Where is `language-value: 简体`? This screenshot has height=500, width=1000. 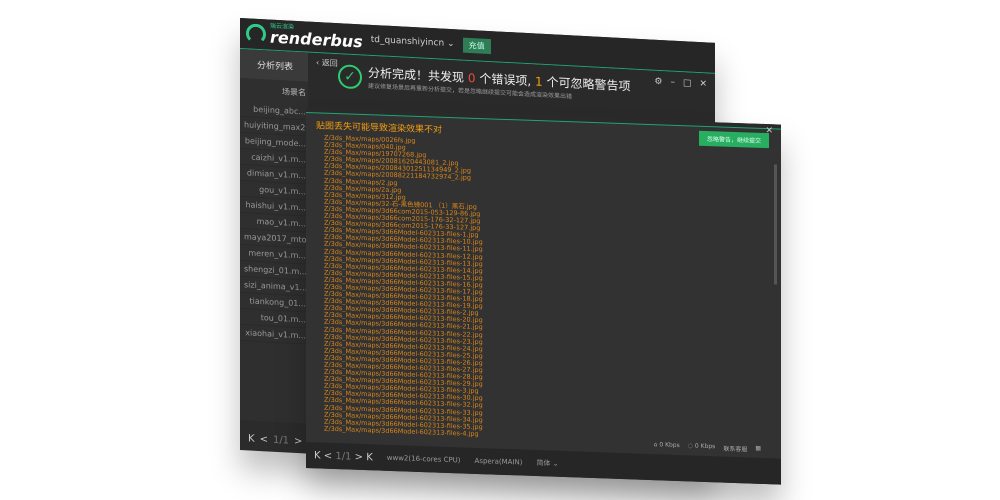 language-value: 简体 is located at coordinates (543, 463).